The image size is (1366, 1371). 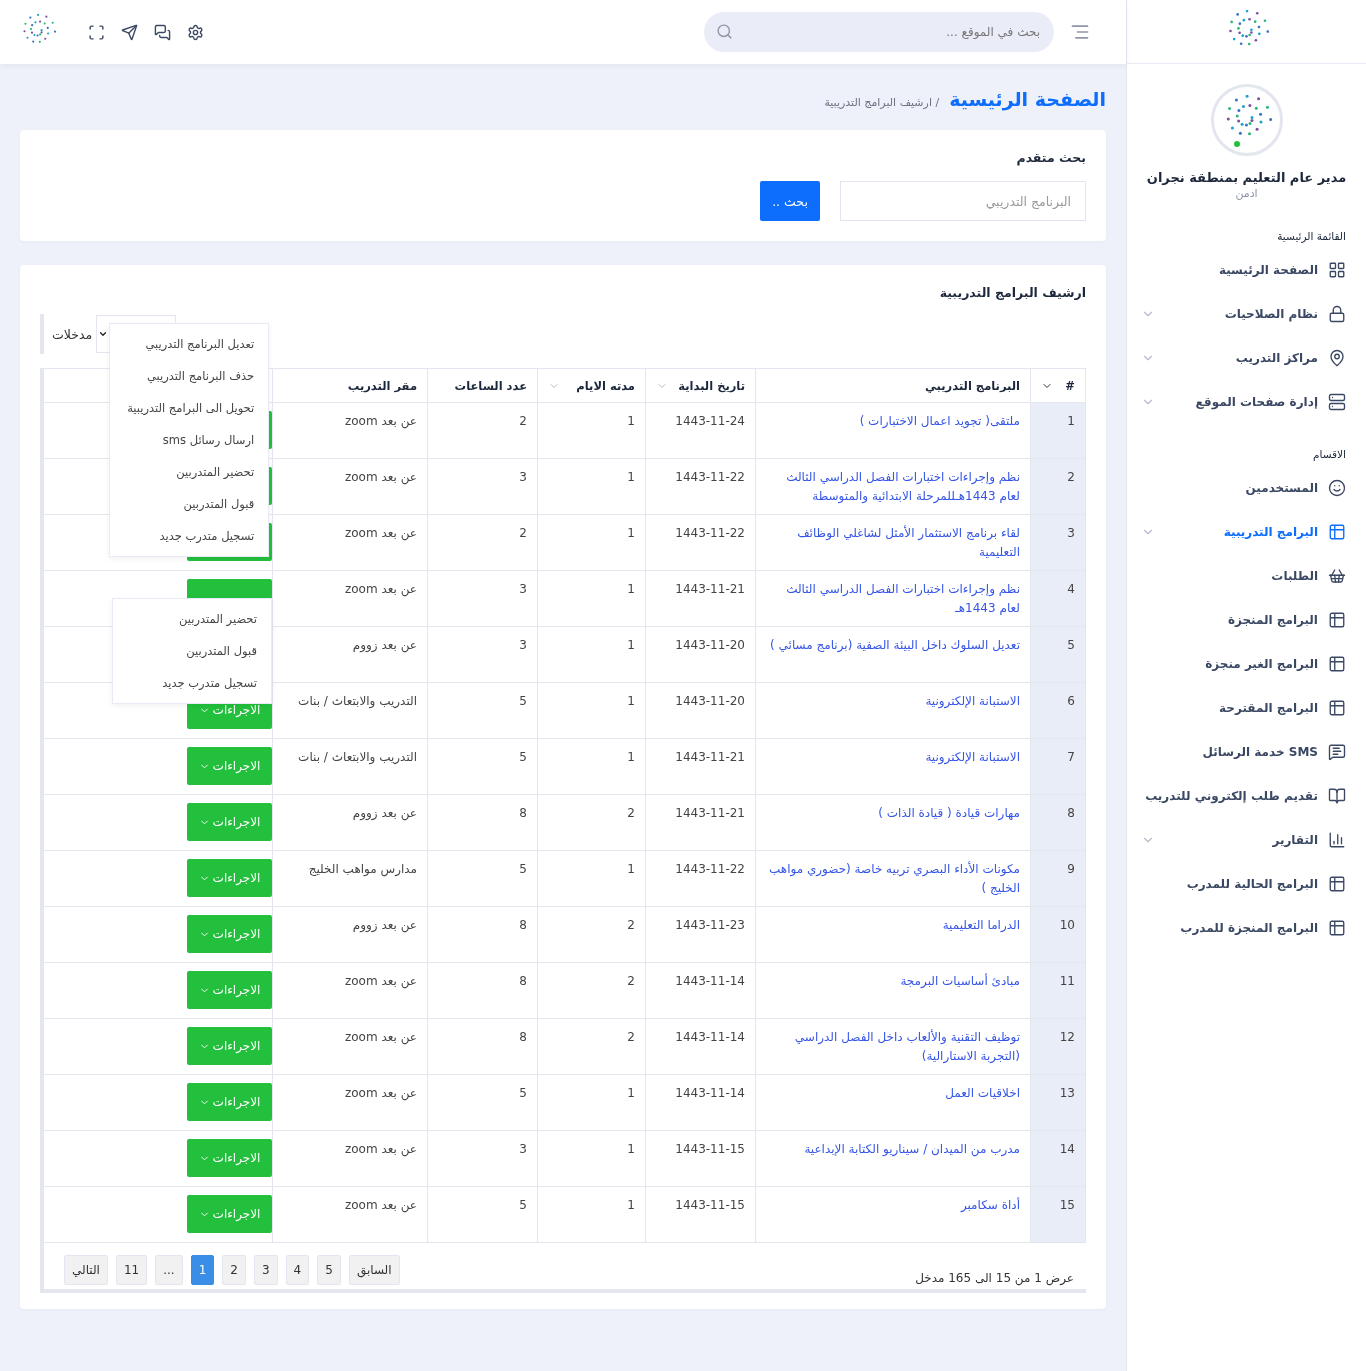 I want to click on entries-info: عرض 1 من 15 الى 165 مدخل, so click(x=994, y=1278).